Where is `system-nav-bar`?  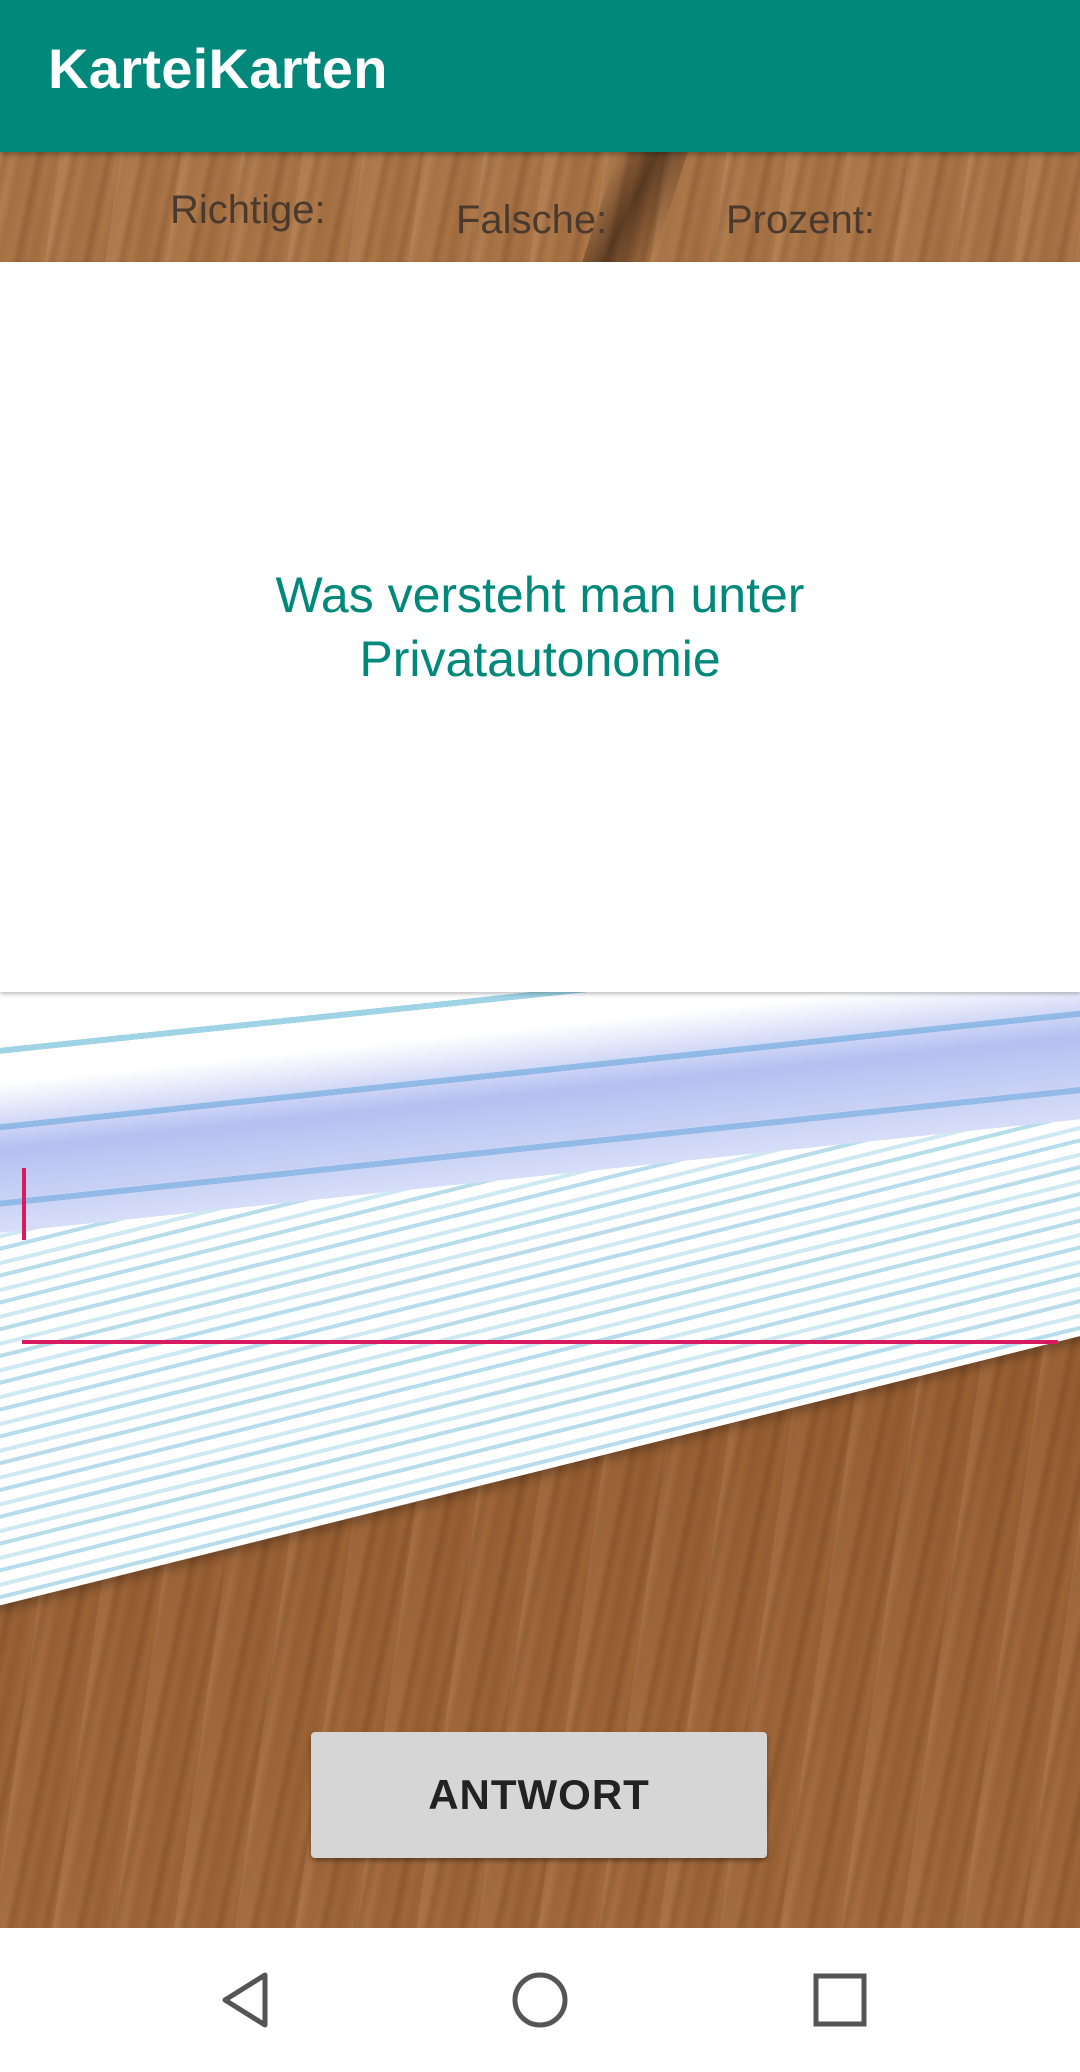
system-nav-bar is located at coordinates (540, 2000).